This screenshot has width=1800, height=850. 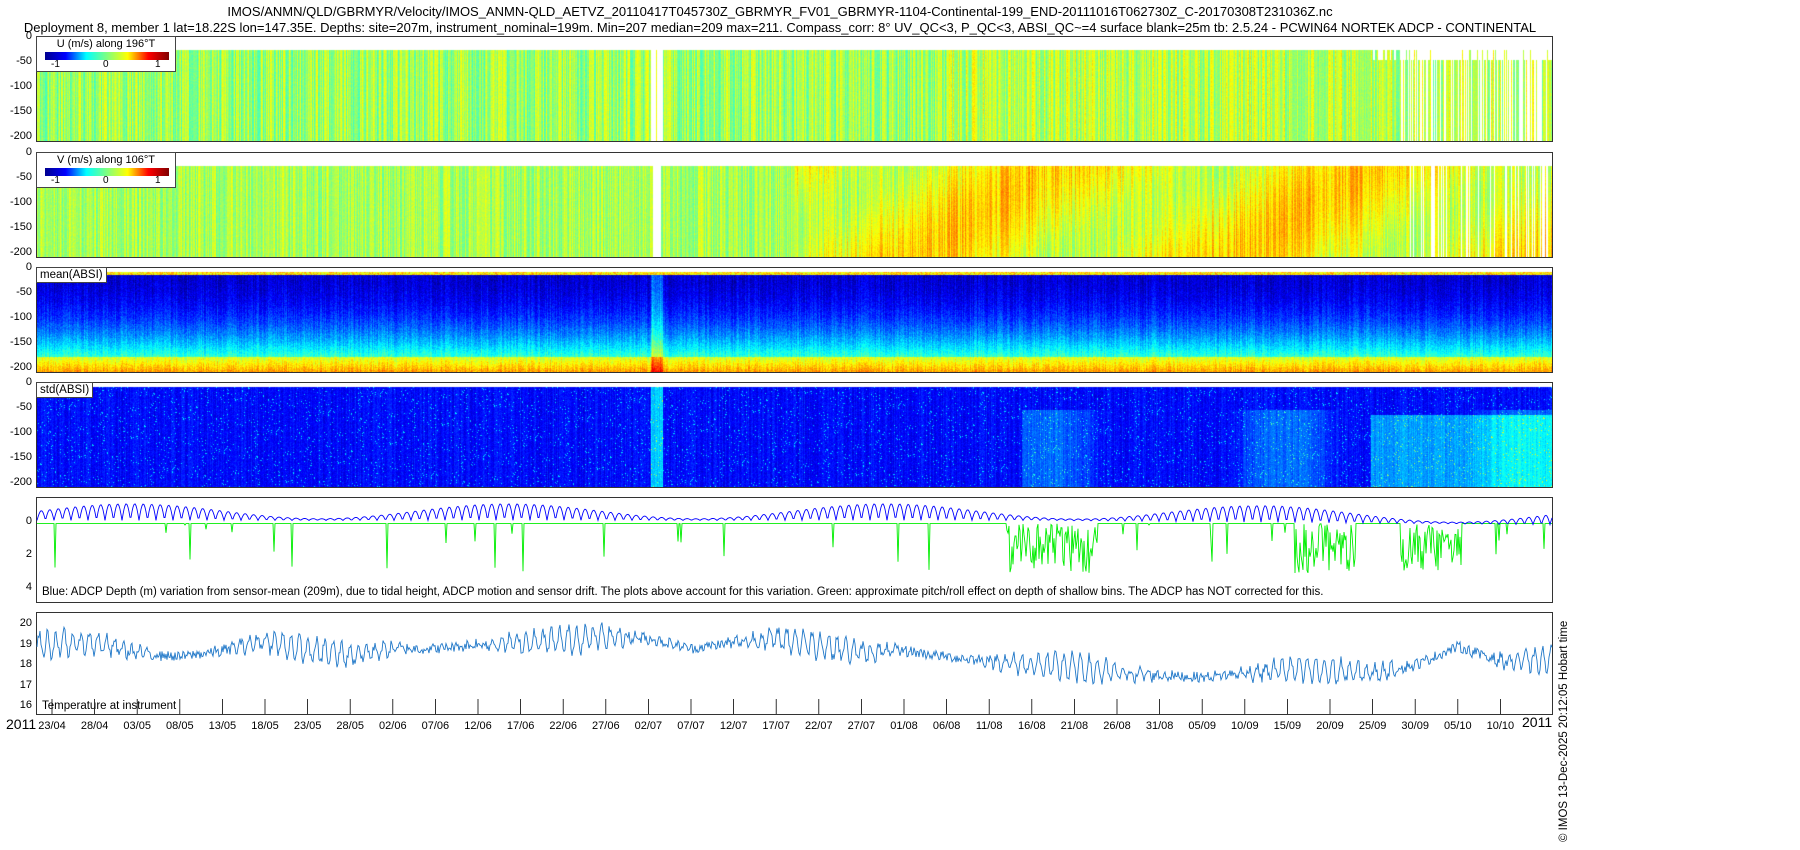 What do you see at coordinates (794, 548) in the screenshot?
I see `pitch-roll-effect-line` at bounding box center [794, 548].